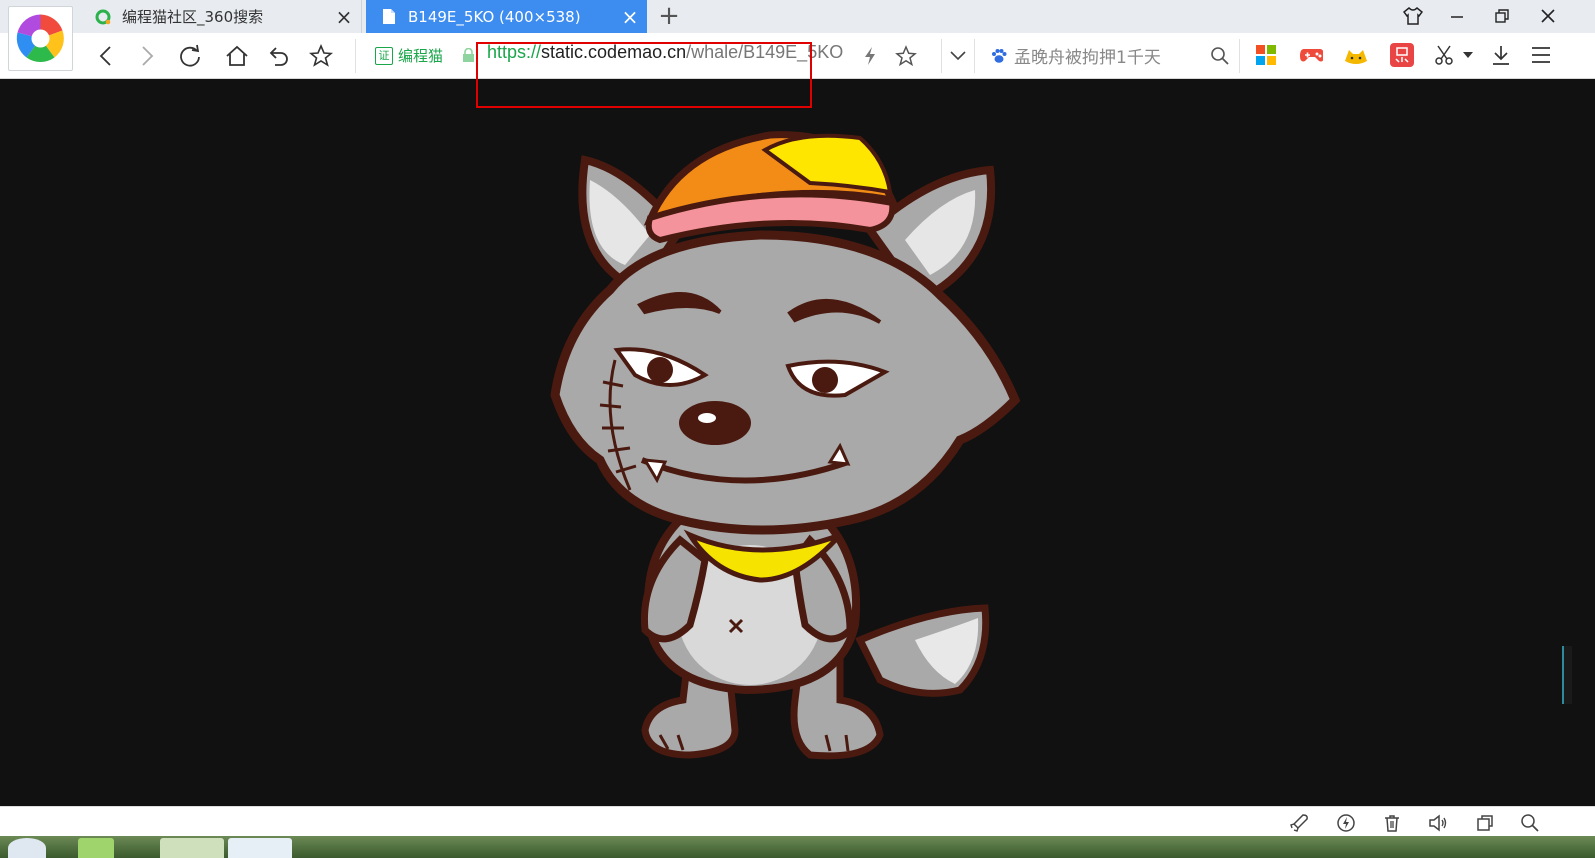 The image size is (1595, 858). What do you see at coordinates (1485, 823) in the screenshot?
I see `window-icon` at bounding box center [1485, 823].